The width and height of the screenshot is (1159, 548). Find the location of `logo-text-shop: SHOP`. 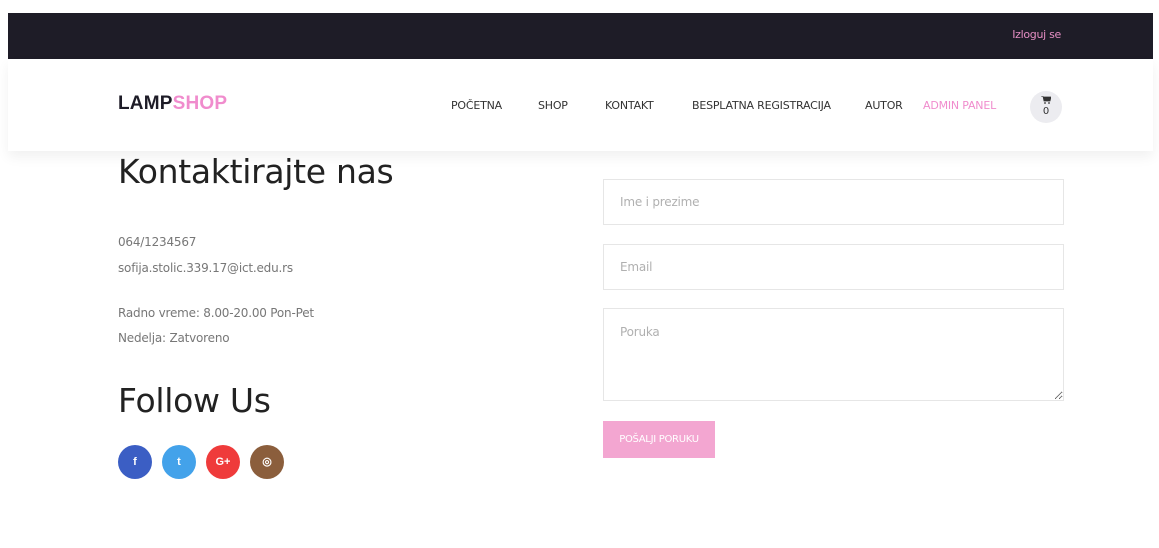

logo-text-shop: SHOP is located at coordinates (200, 103).